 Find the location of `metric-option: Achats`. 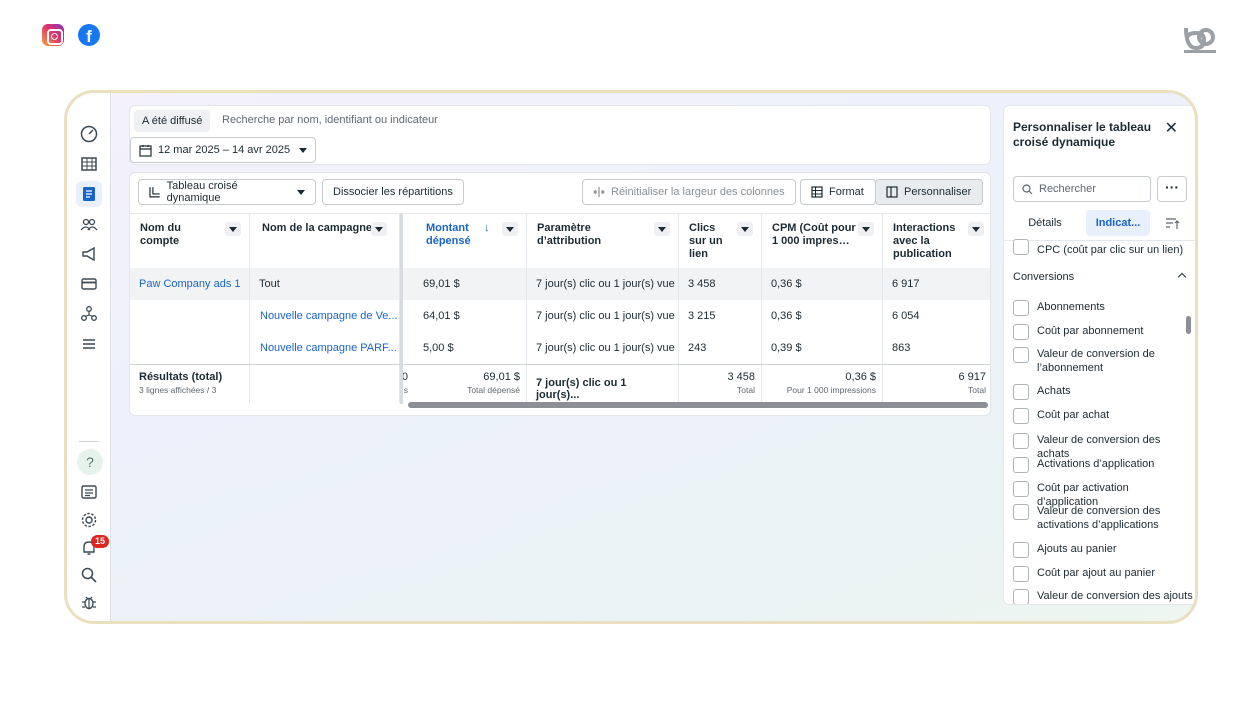

metric-option: Achats is located at coordinates (1102, 392).